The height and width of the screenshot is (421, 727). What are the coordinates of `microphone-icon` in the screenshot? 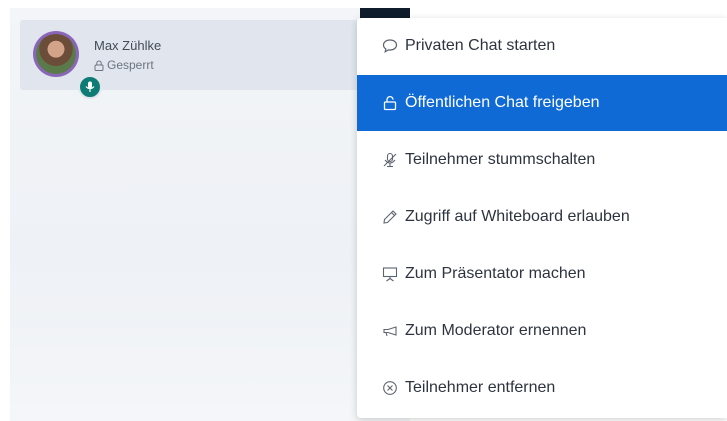 It's located at (90, 87).